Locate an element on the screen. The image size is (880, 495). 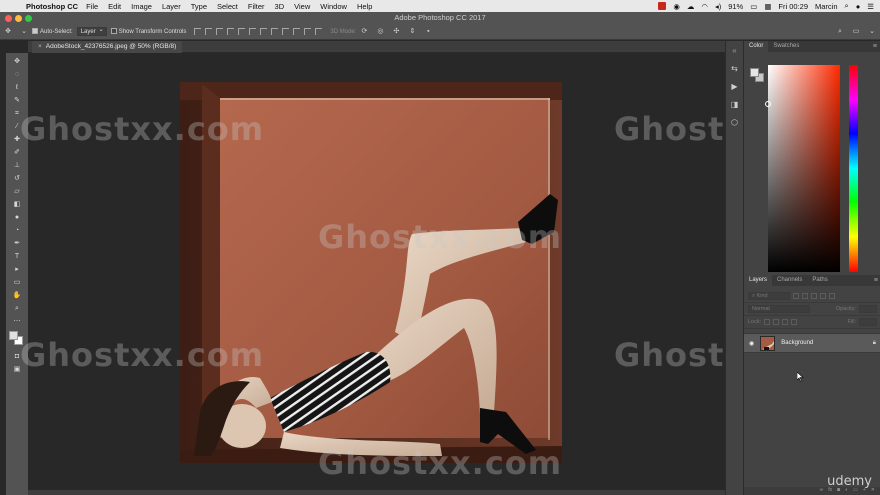
dodge-tool-icon: ◔ is located at coordinates (17, 230).